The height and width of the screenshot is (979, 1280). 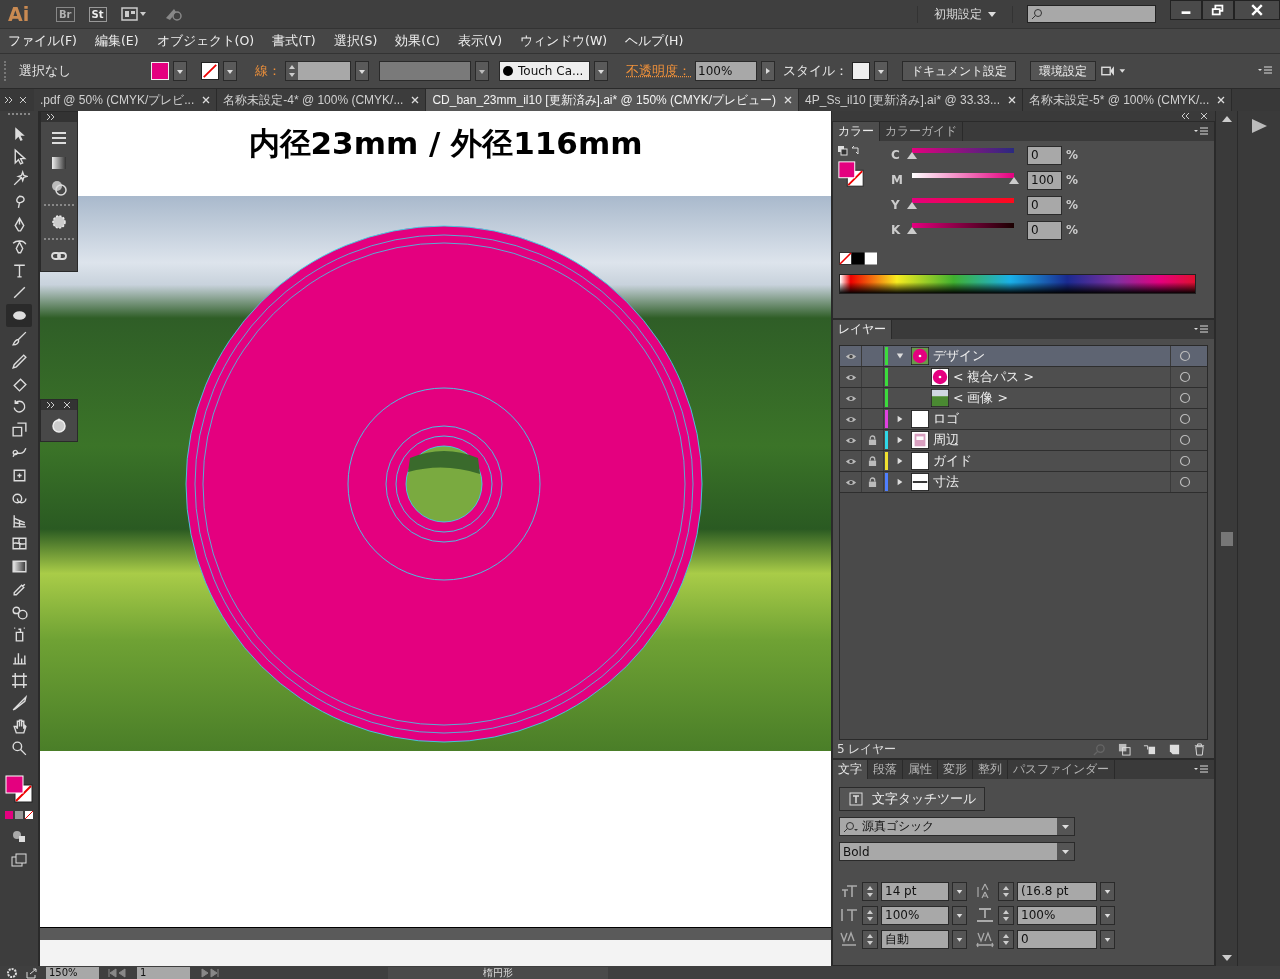 What do you see at coordinates (209, 972) in the screenshot?
I see `page-nav-icon` at bounding box center [209, 972].